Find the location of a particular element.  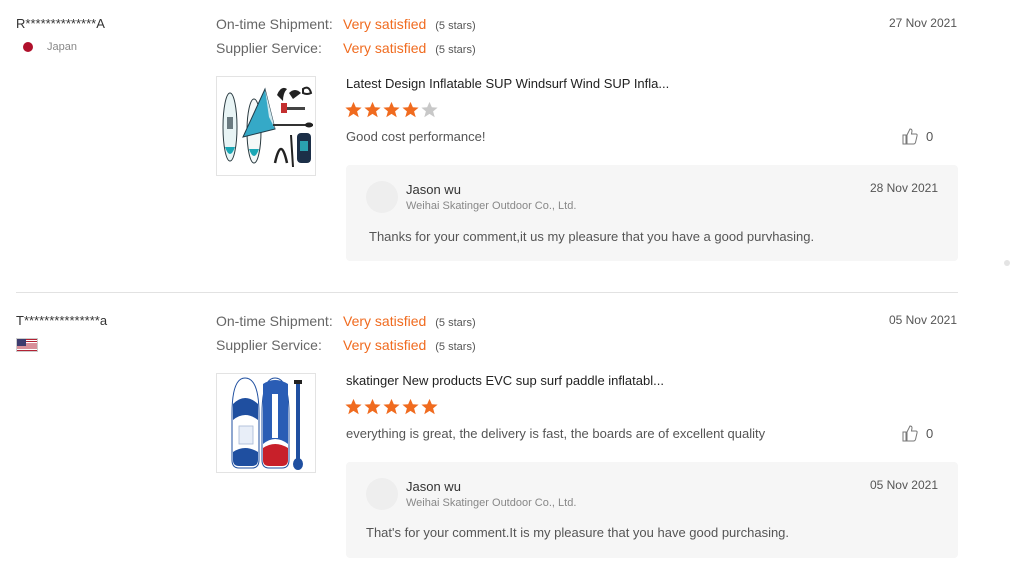

us-flag-icon is located at coordinates (27, 345).